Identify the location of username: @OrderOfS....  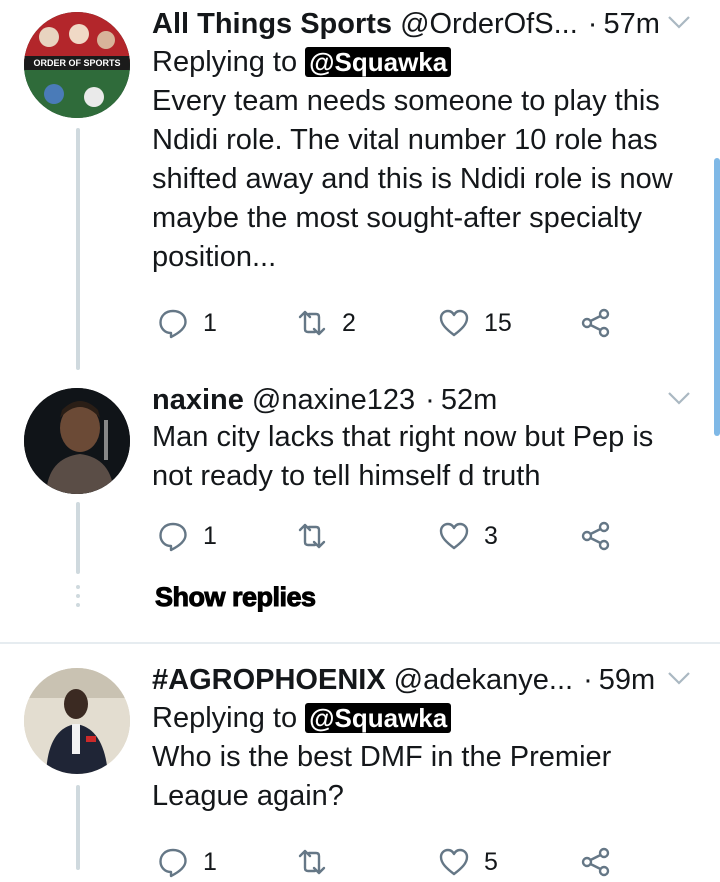
(489, 24).